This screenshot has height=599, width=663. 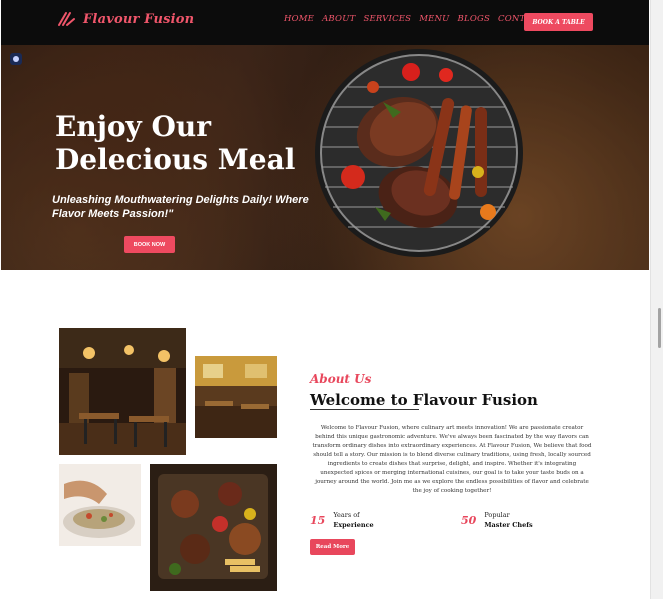 I want to click on stat-label: Years of Experience, so click(x=353, y=520).